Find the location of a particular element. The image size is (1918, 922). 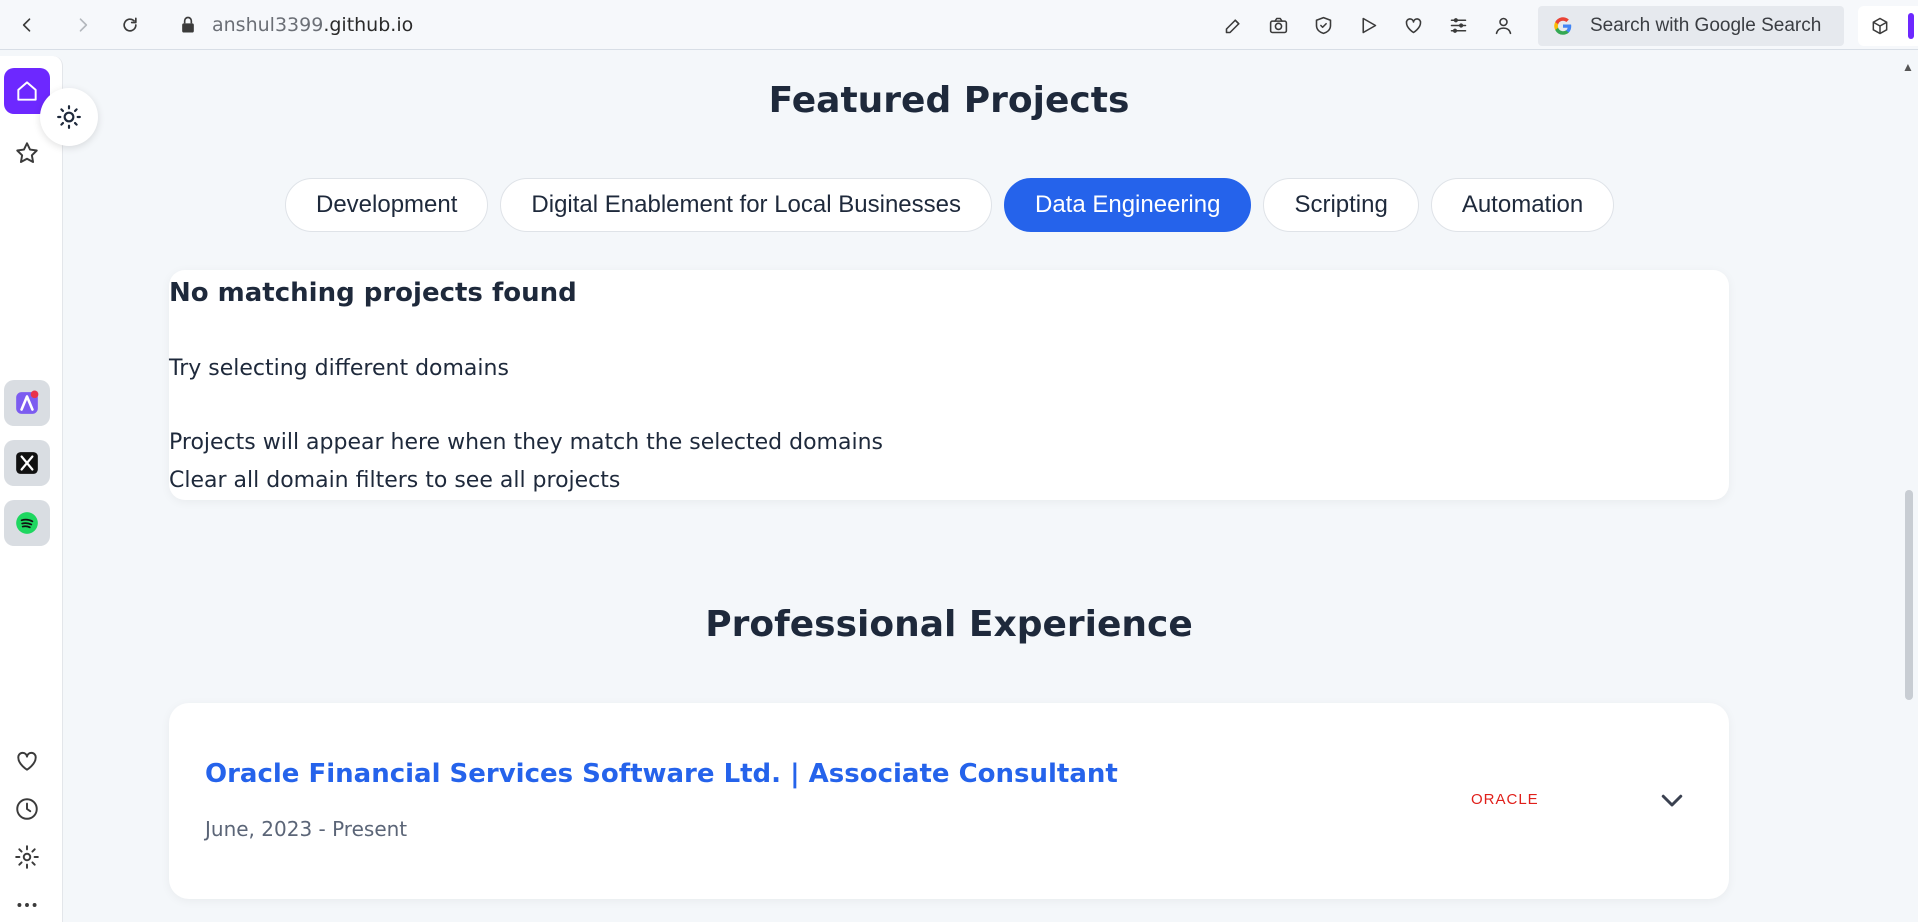

forward-arrow-icon is located at coordinates (83, 25).